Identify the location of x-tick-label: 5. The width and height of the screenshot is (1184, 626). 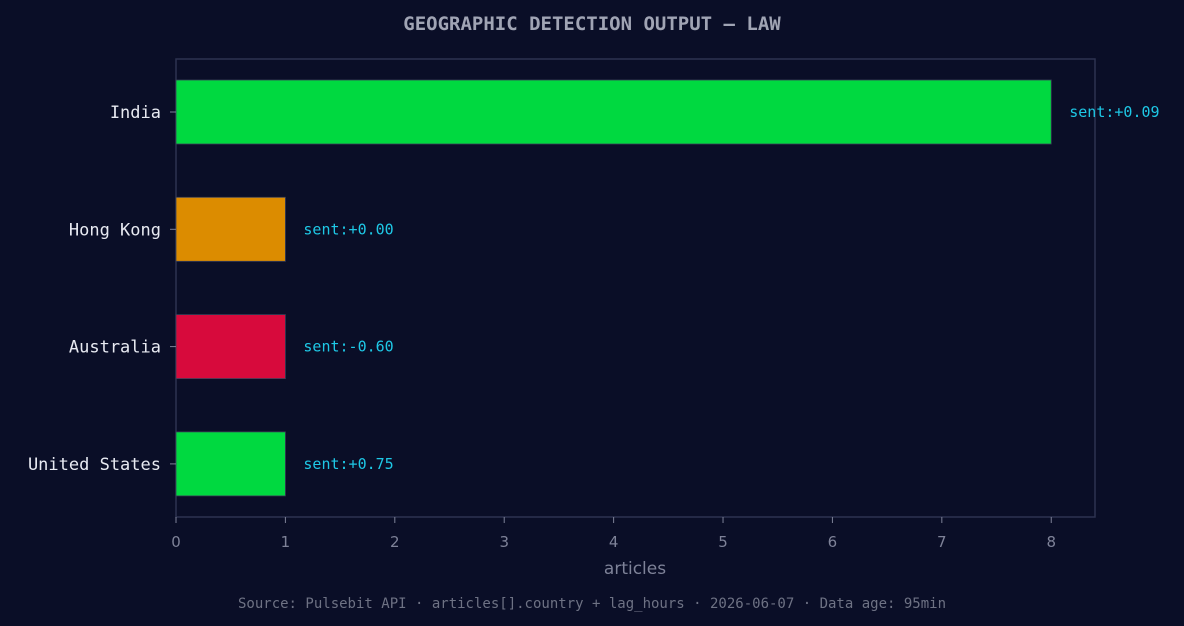
(723, 542).